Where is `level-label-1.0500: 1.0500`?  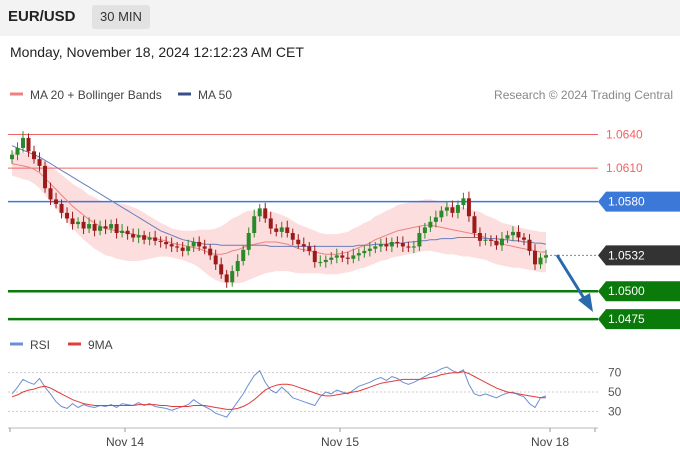
level-label-1.0500: 1.0500 is located at coordinates (626, 291).